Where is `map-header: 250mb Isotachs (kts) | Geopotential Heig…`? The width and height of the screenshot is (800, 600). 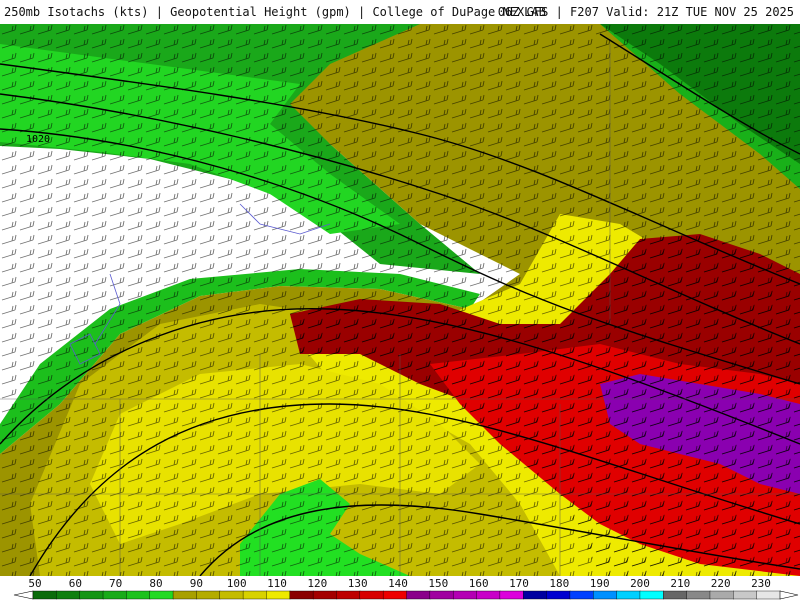 map-header: 250mb Isotachs (kts) | Geopotential Heig… is located at coordinates (400, 12).